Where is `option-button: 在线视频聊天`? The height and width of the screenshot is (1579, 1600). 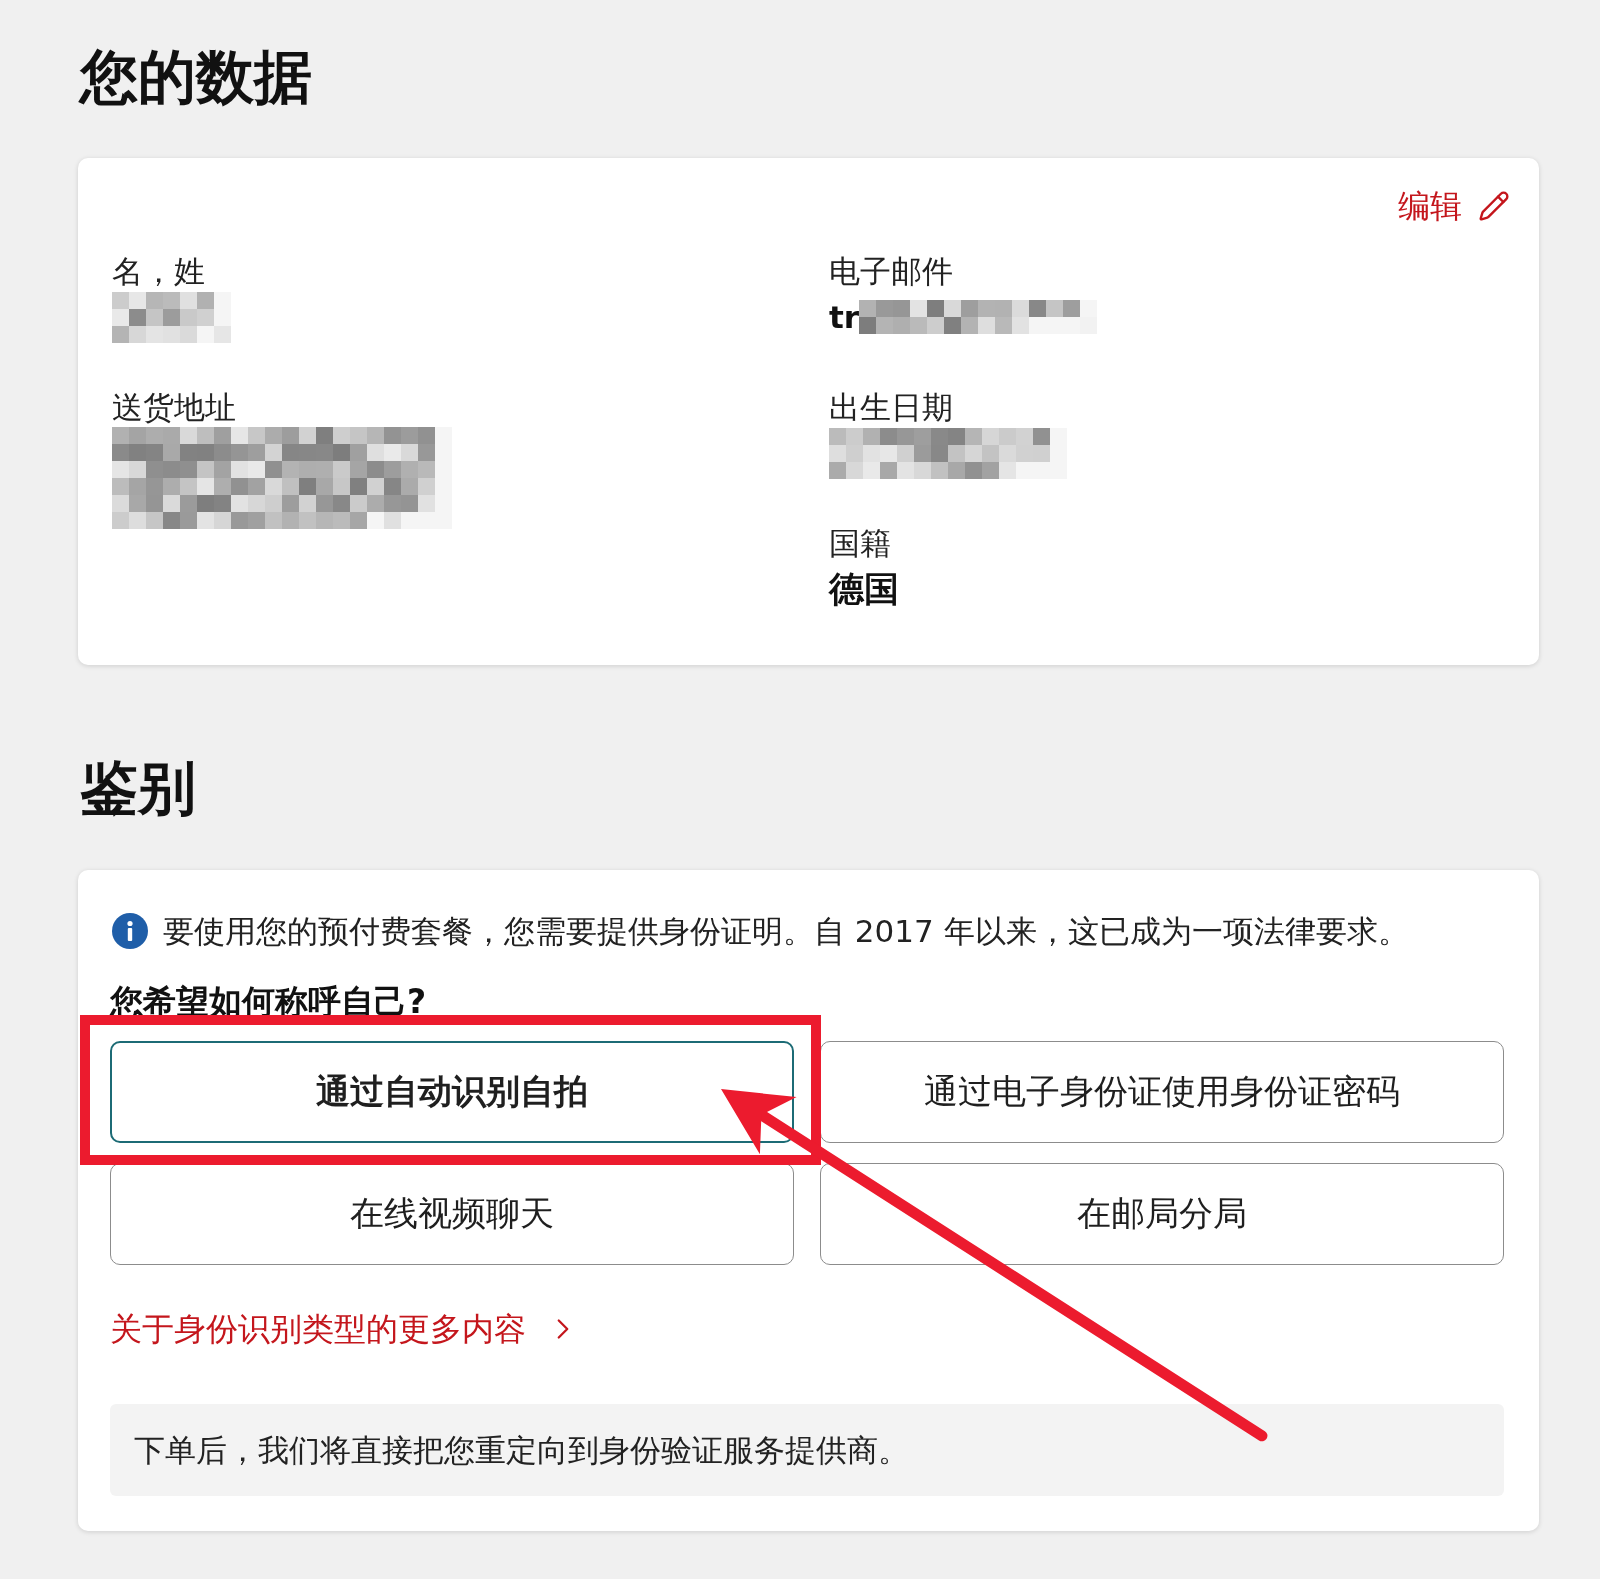
option-button: 在线视频聊天 is located at coordinates (452, 1214).